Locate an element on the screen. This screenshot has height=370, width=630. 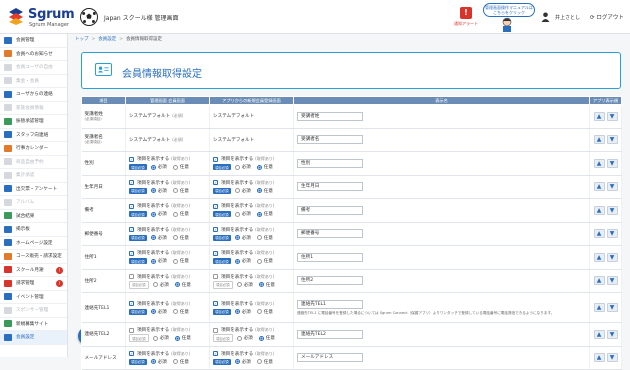
sidebar-item: 試合結果 is located at coordinates (33, 216).